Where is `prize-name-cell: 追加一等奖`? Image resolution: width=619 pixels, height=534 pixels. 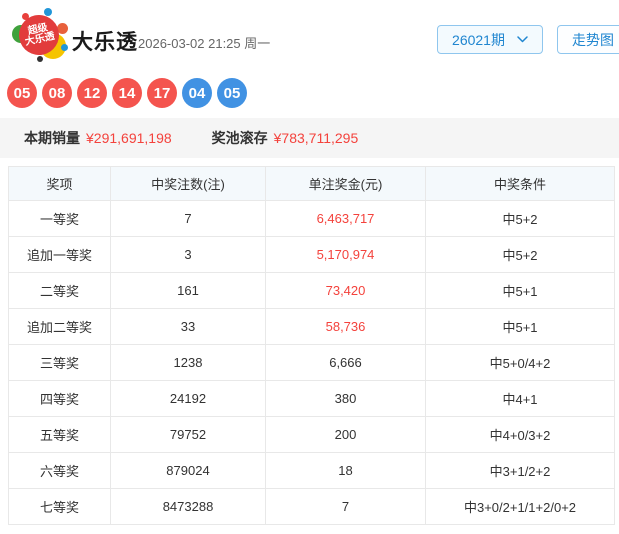 prize-name-cell: 追加一等奖 is located at coordinates (59, 254).